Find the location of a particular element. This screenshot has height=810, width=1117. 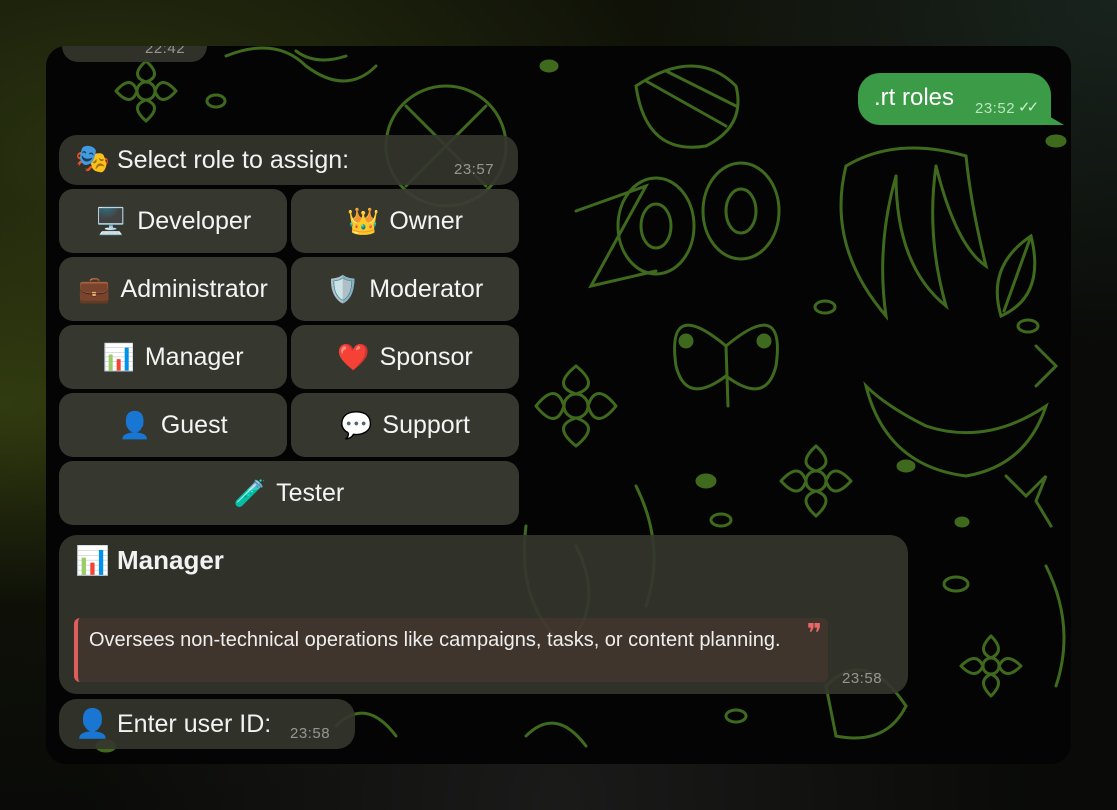

button-label: Administrator is located at coordinates (194, 288).